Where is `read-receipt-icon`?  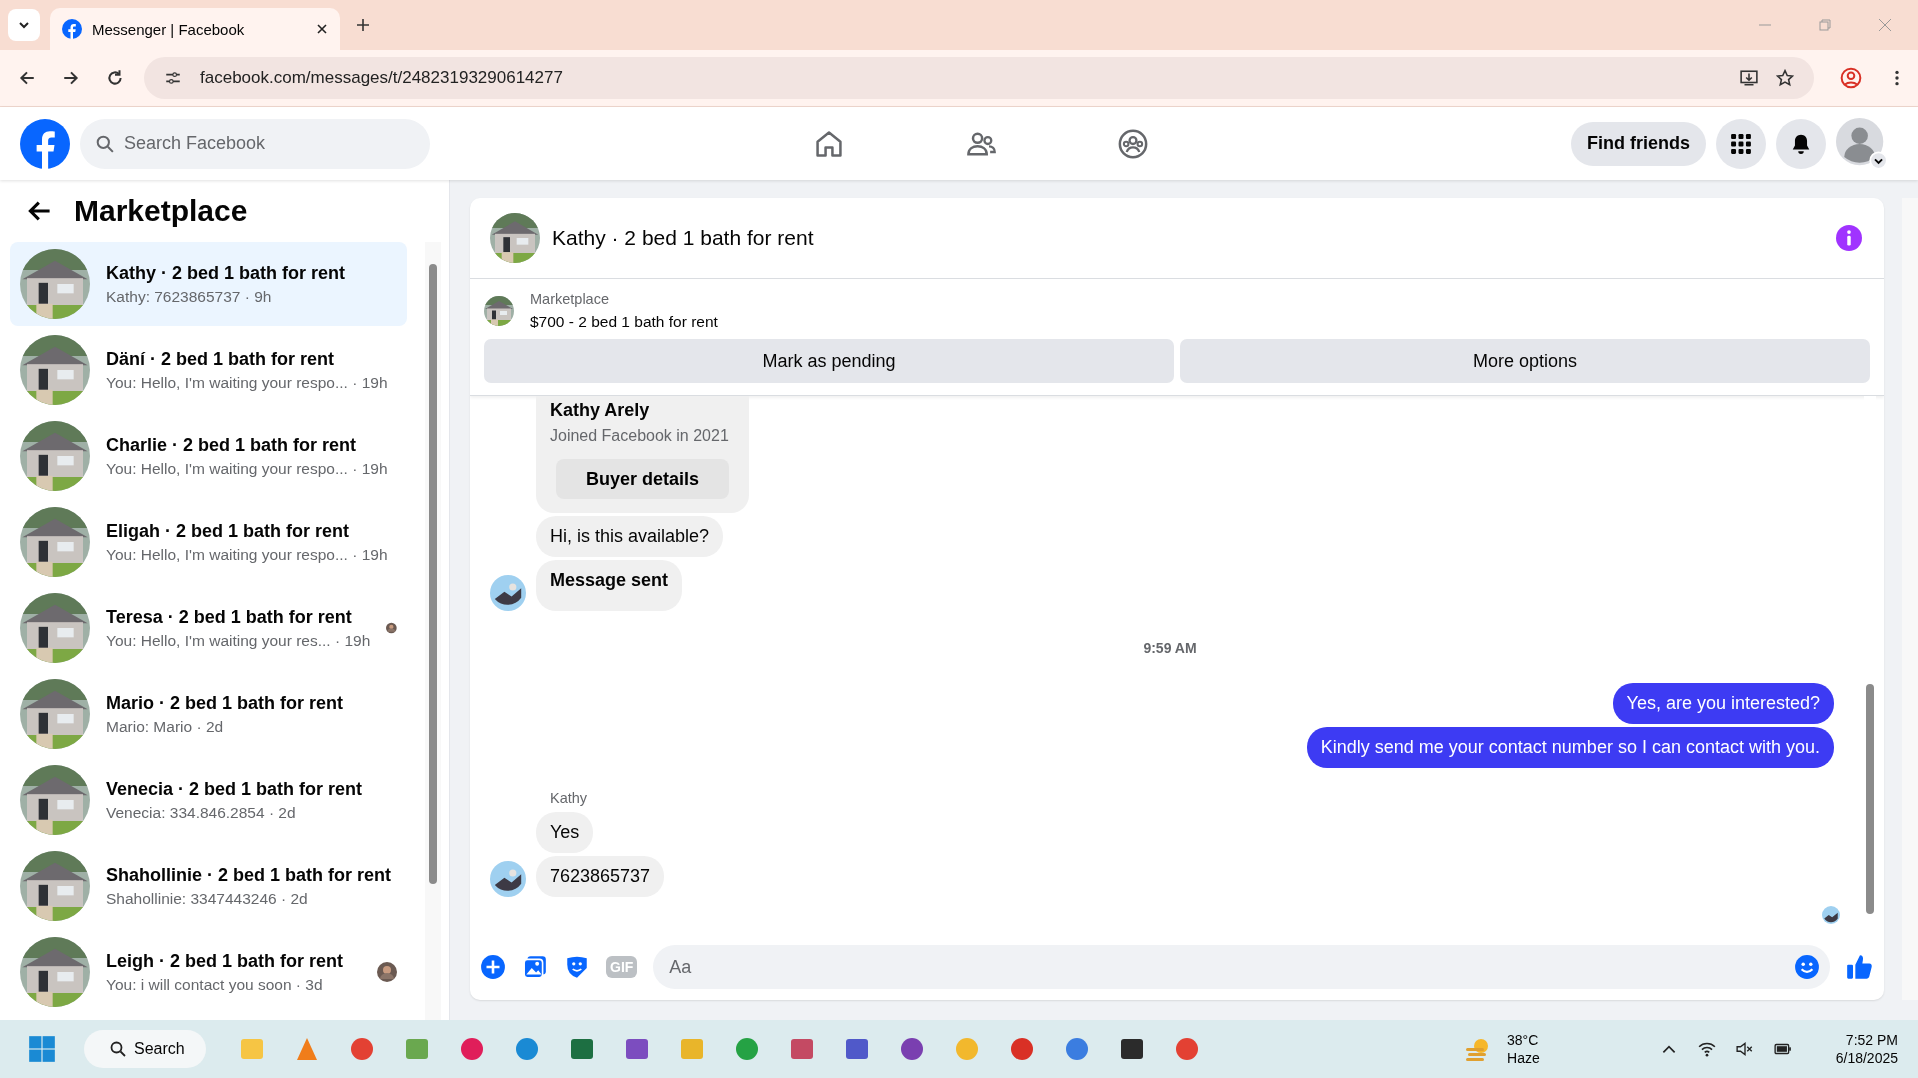 read-receipt-icon is located at coordinates (1831, 915).